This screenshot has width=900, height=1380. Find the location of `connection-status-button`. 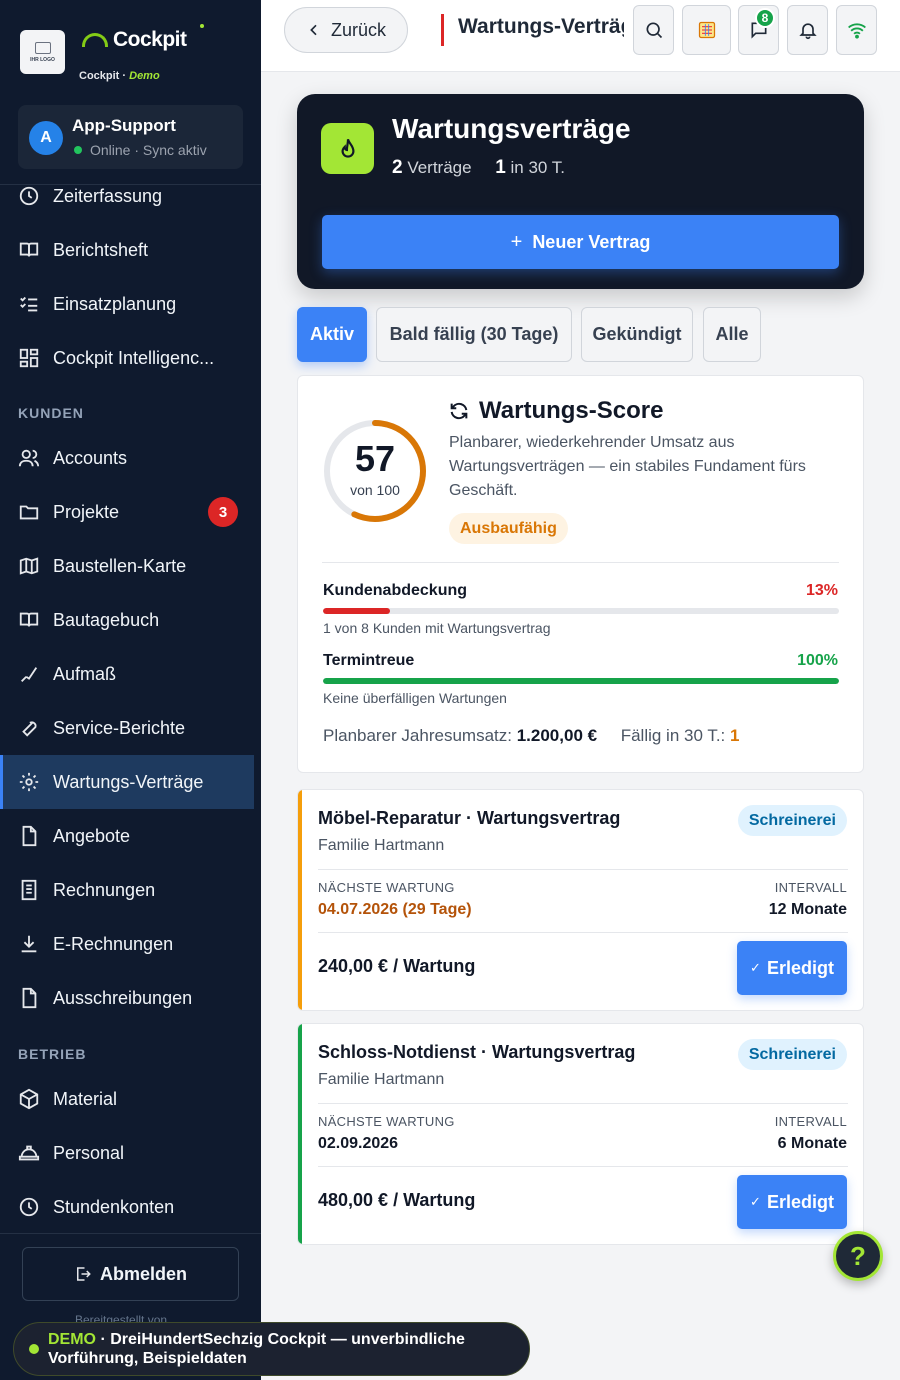

connection-status-button is located at coordinates (856, 30).